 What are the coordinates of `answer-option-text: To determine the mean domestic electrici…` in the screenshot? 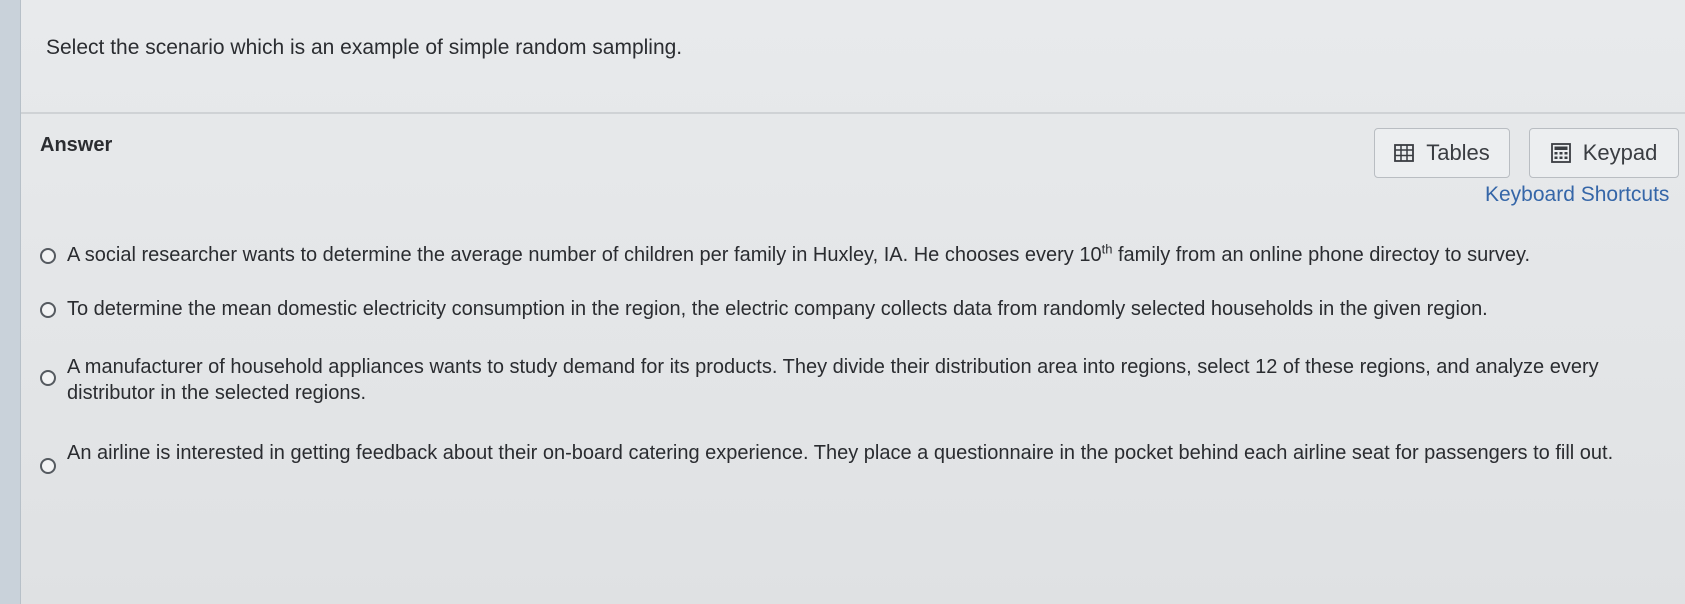 It's located at (777, 309).